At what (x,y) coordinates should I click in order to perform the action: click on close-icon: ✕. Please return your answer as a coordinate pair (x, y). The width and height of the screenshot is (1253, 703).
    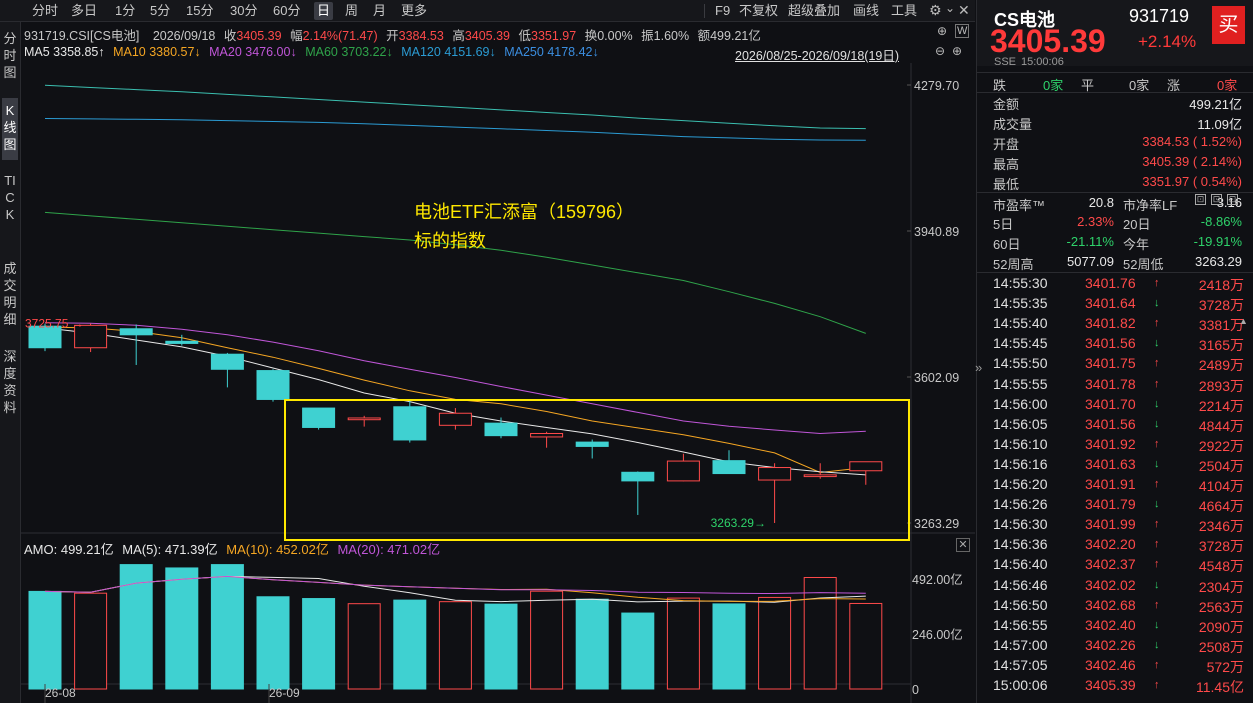
    Looking at the image, I should click on (964, 10).